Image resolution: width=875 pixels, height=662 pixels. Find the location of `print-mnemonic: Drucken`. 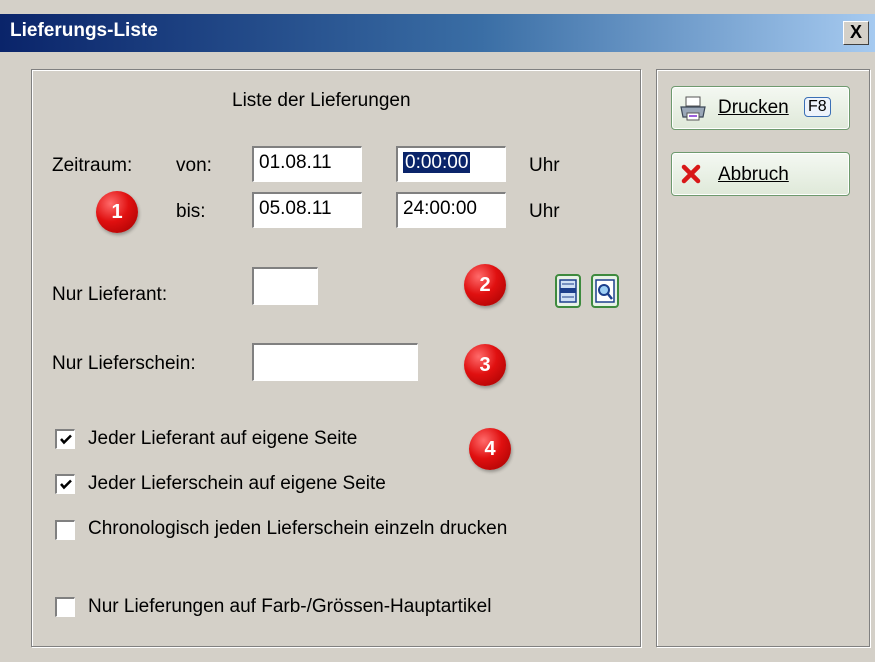

print-mnemonic: Drucken is located at coordinates (753, 107).